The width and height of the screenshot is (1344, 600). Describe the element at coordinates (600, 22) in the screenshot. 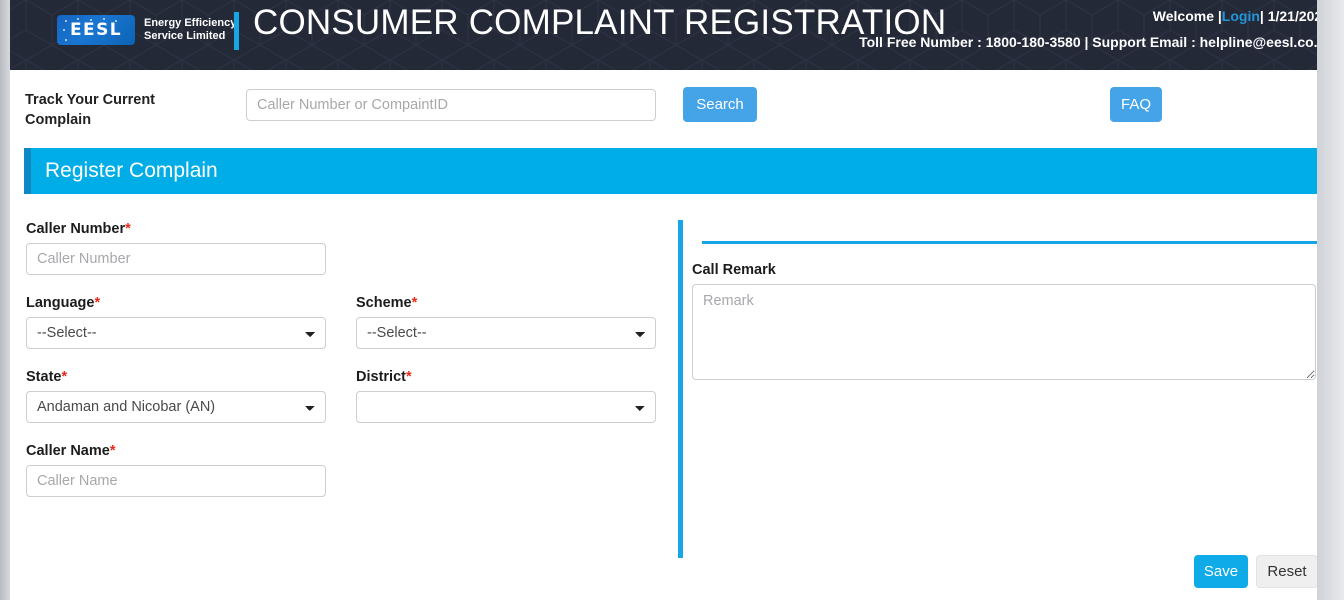

I see `page-title: CONSUMER COMPLAINT REGISTRATION` at that location.